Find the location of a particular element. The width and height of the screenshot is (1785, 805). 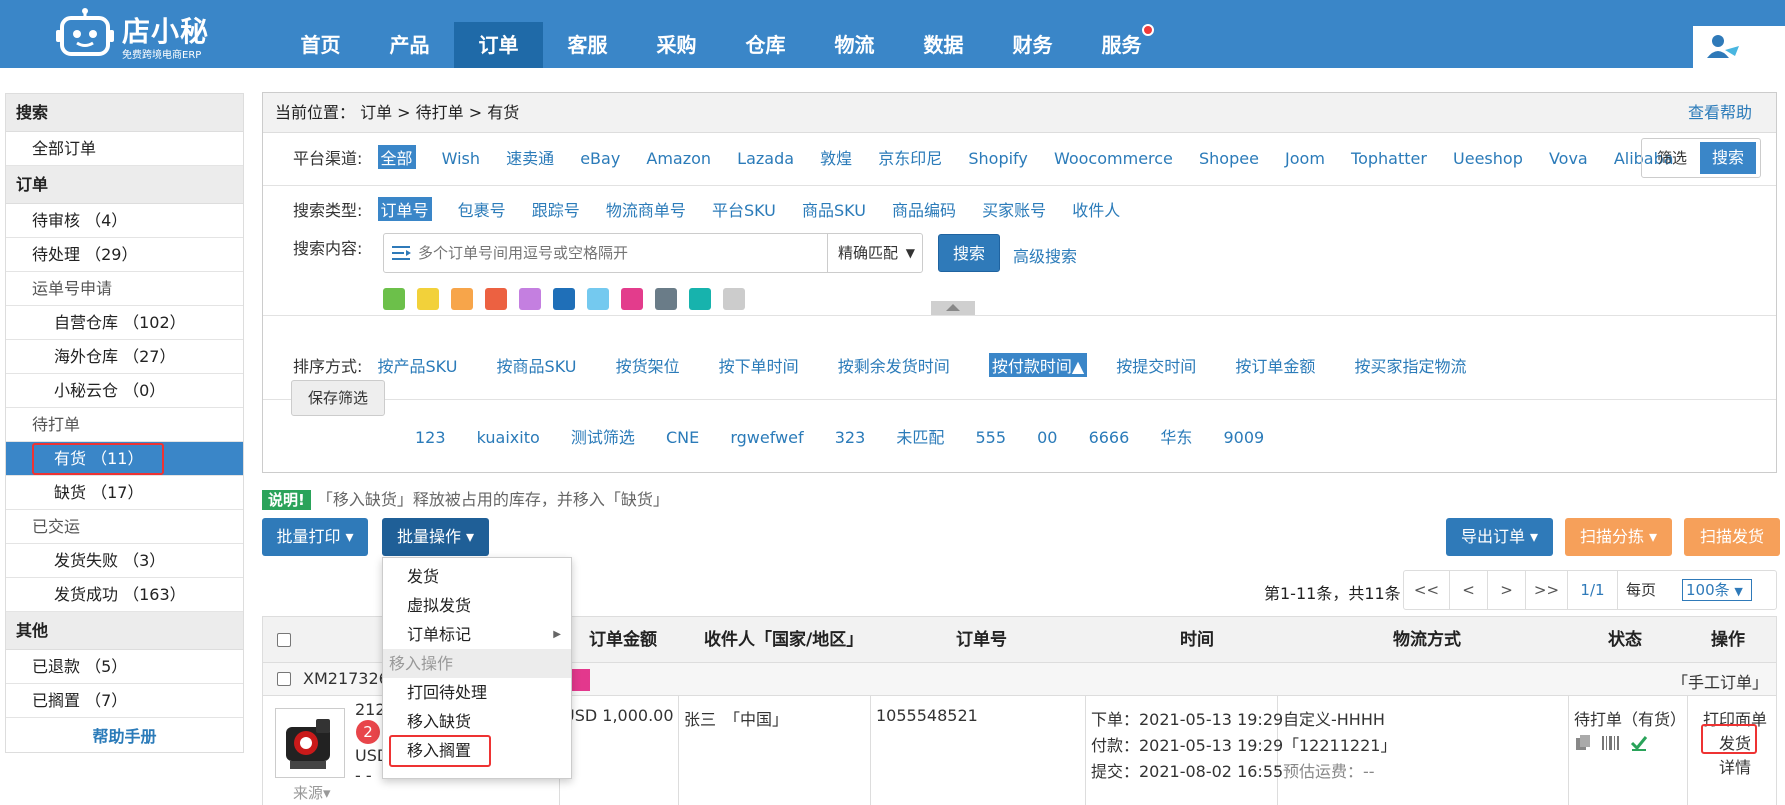

search-type-option: 平台SKU is located at coordinates (744, 209).